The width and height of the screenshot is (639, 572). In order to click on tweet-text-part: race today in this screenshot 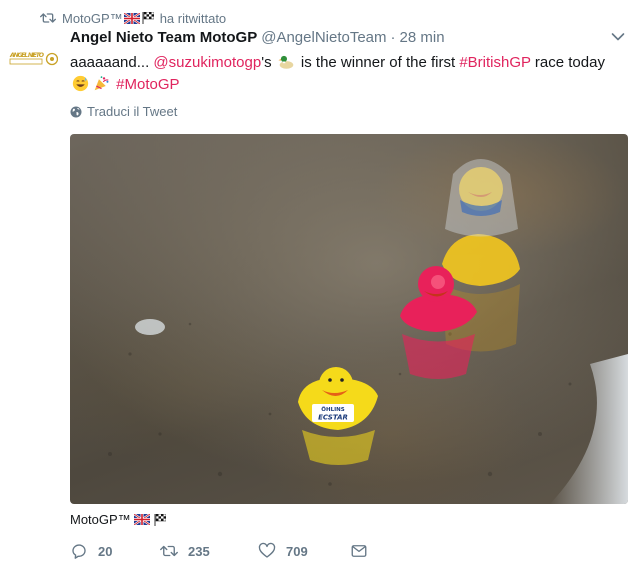, I will do `click(567, 62)`.